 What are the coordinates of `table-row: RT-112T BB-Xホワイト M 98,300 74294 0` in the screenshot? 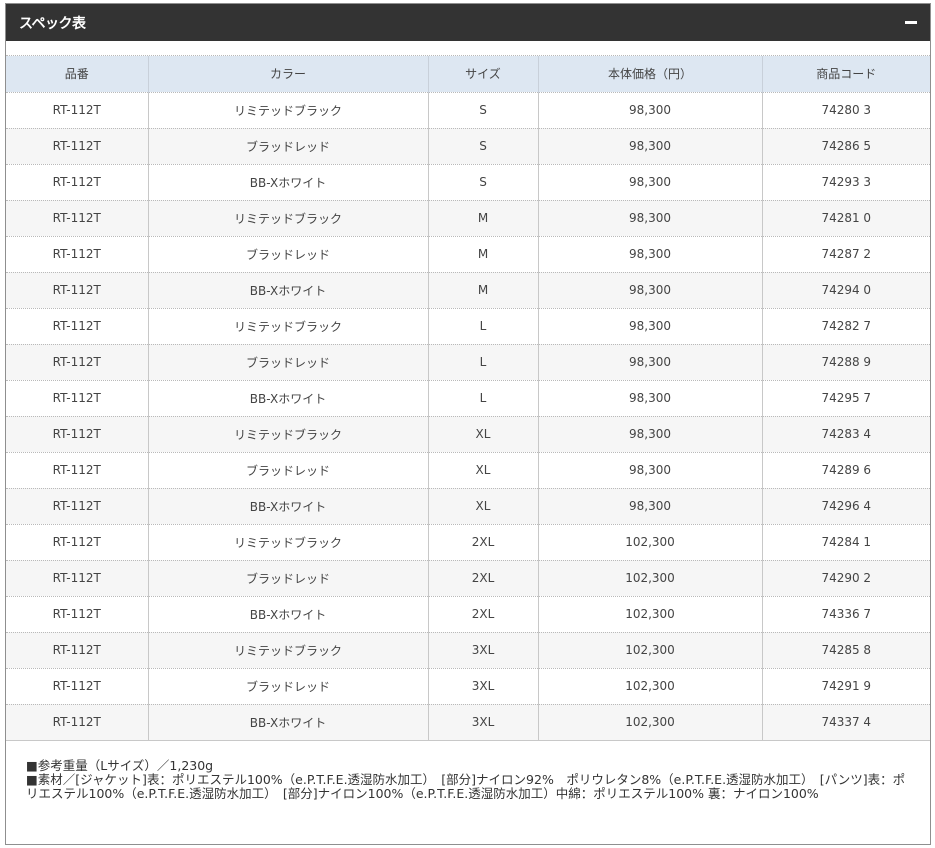 It's located at (468, 290).